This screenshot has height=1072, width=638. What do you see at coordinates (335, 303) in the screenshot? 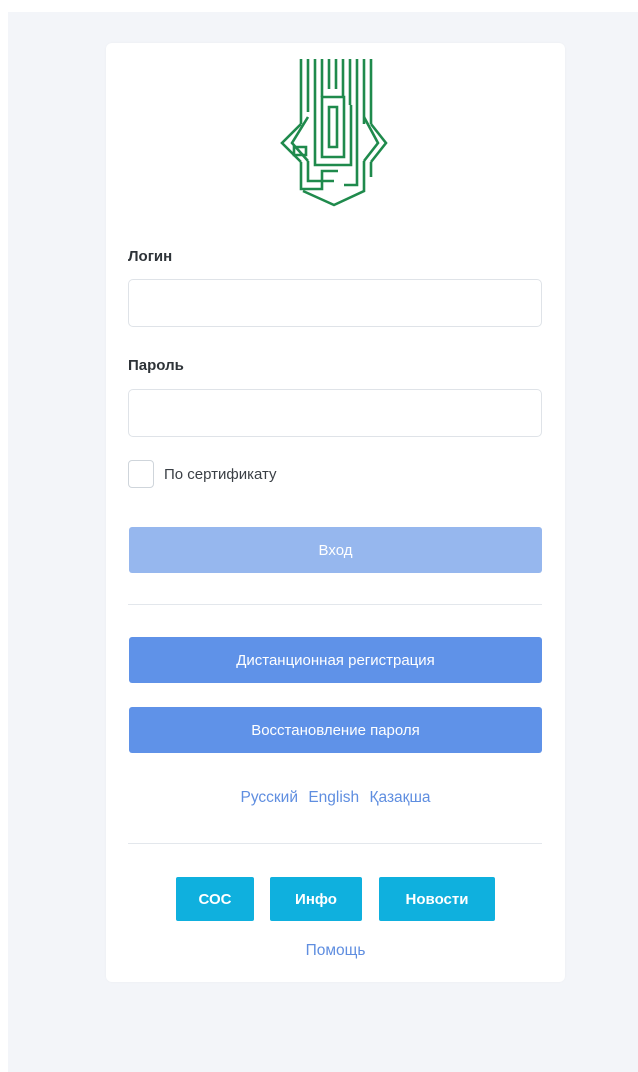
I see `login-input` at bounding box center [335, 303].